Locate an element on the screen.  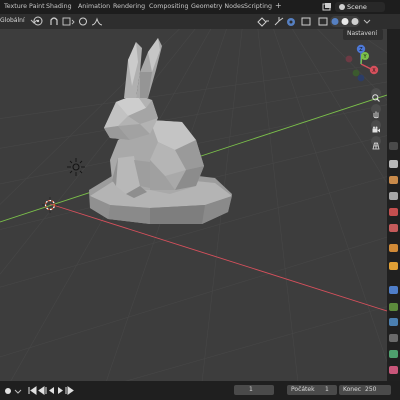
scene-selector-icon is located at coordinates (327, 7).